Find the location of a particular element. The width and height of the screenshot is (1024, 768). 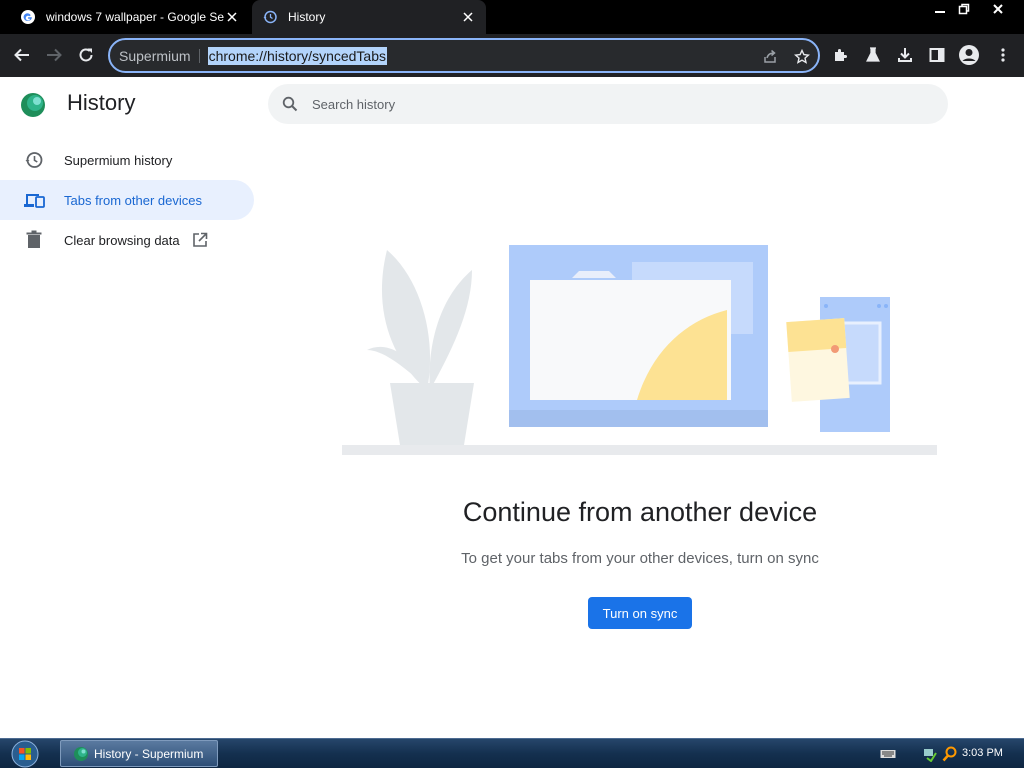

flask-icon is located at coordinates (873, 54).